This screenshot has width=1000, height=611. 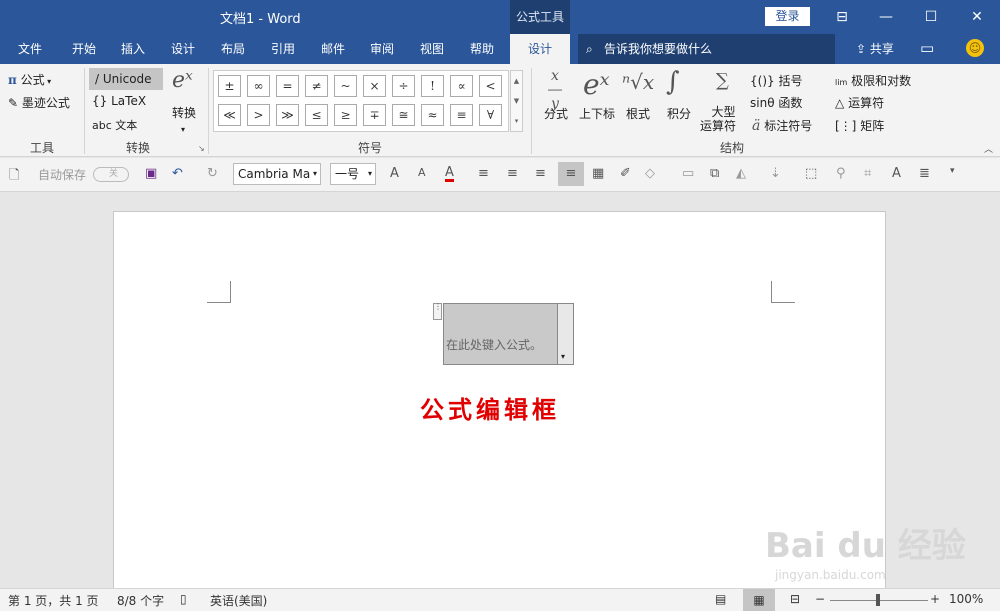 What do you see at coordinates (571, 174) in the screenshot?
I see `justify-icon: ≡` at bounding box center [571, 174].